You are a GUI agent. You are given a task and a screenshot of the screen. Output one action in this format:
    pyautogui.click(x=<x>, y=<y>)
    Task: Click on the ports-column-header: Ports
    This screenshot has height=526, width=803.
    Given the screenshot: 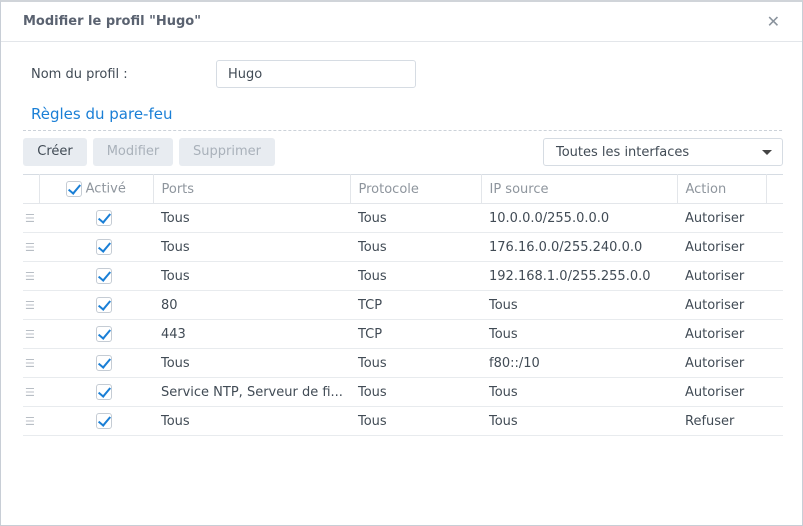 What is the action you would take?
    pyautogui.click(x=252, y=189)
    